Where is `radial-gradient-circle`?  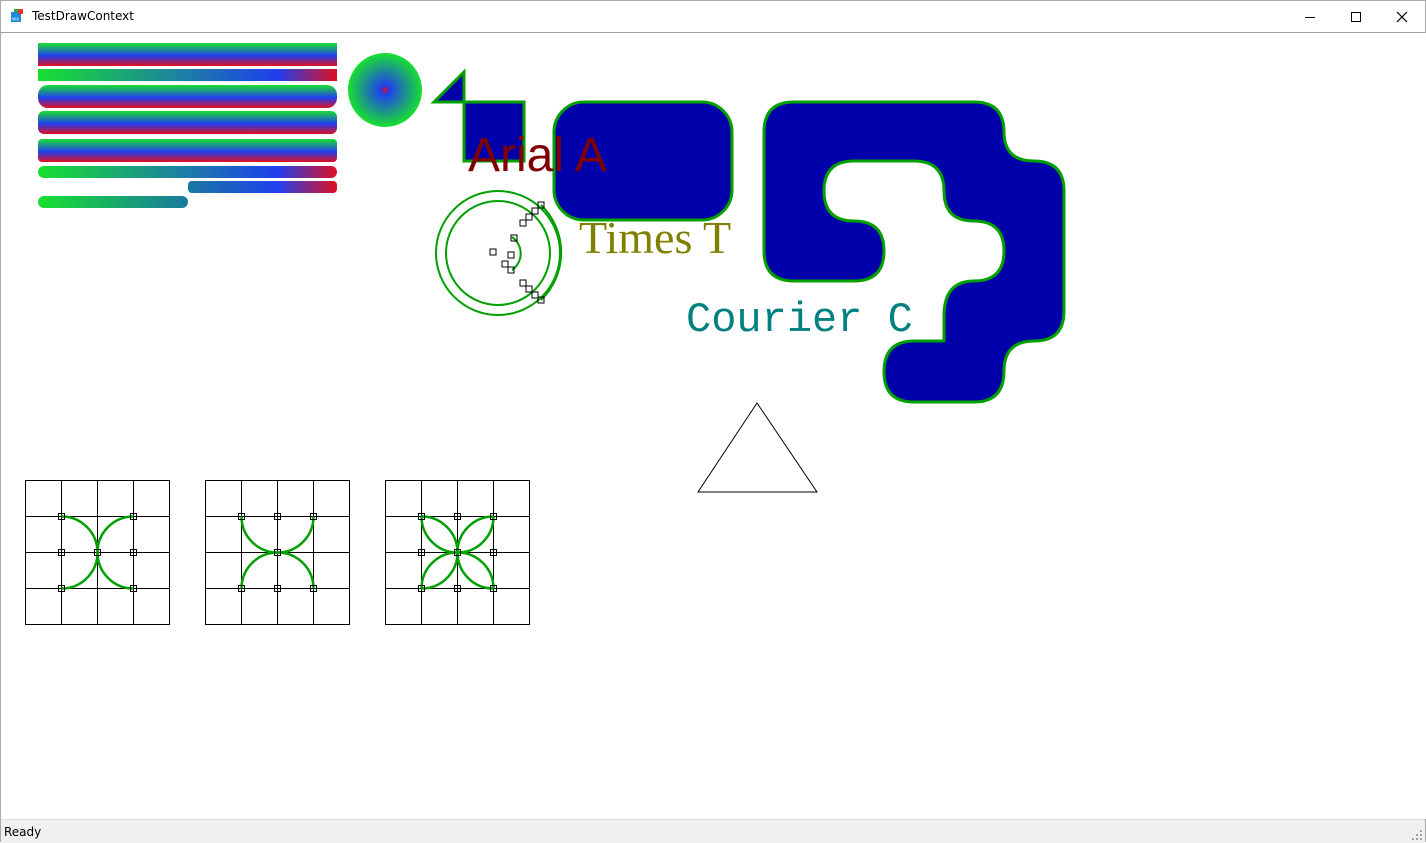
radial-gradient-circle is located at coordinates (385, 90).